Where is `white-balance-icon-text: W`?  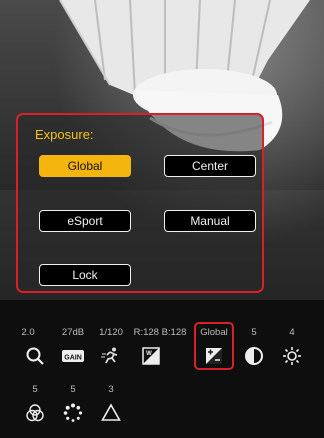 white-balance-icon-text: W is located at coordinates (149, 354).